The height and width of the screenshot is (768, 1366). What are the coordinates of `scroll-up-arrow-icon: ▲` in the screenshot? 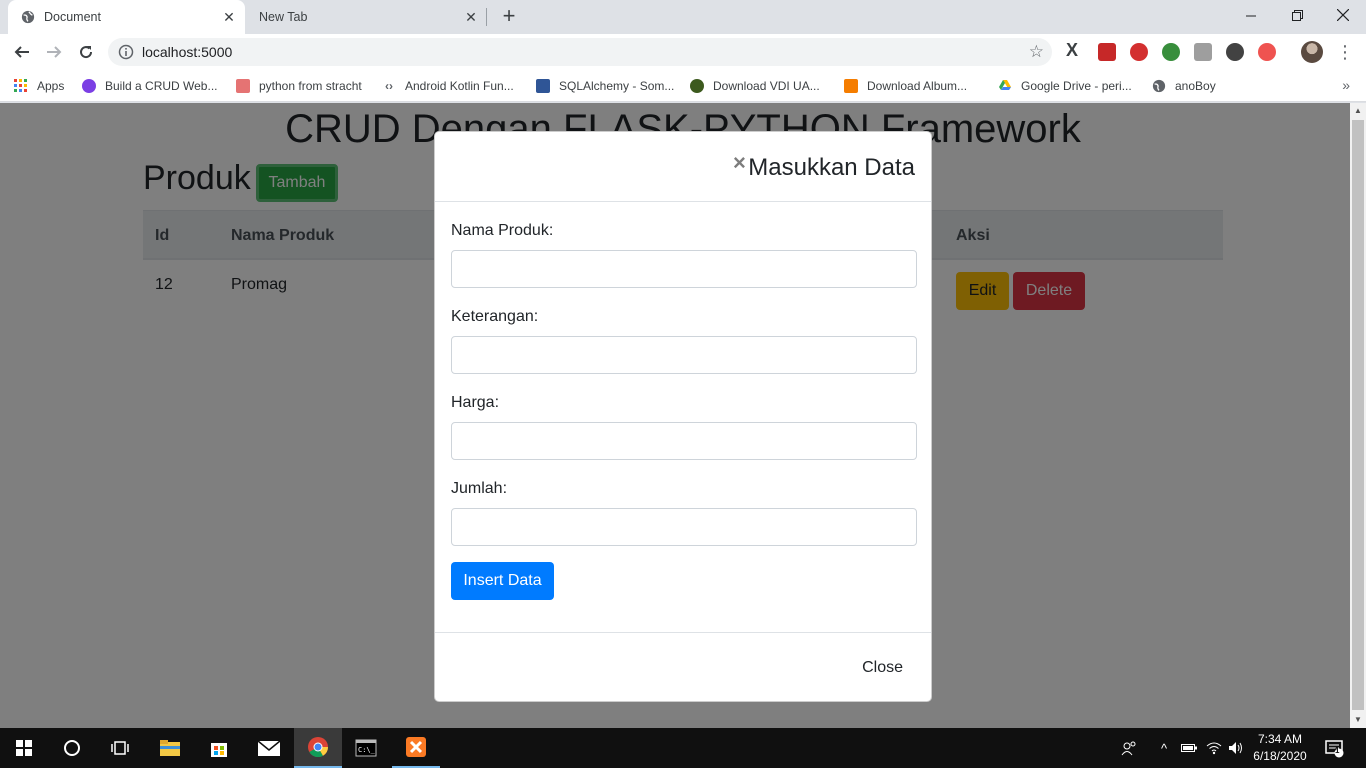 It's located at (1358, 111).